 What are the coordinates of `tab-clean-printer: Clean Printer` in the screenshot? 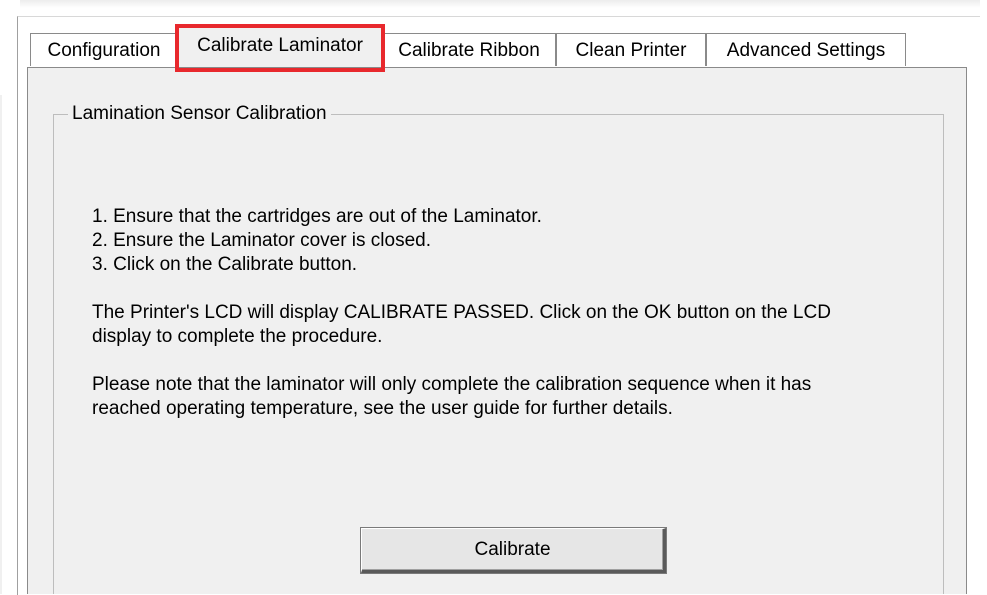 It's located at (631, 49).